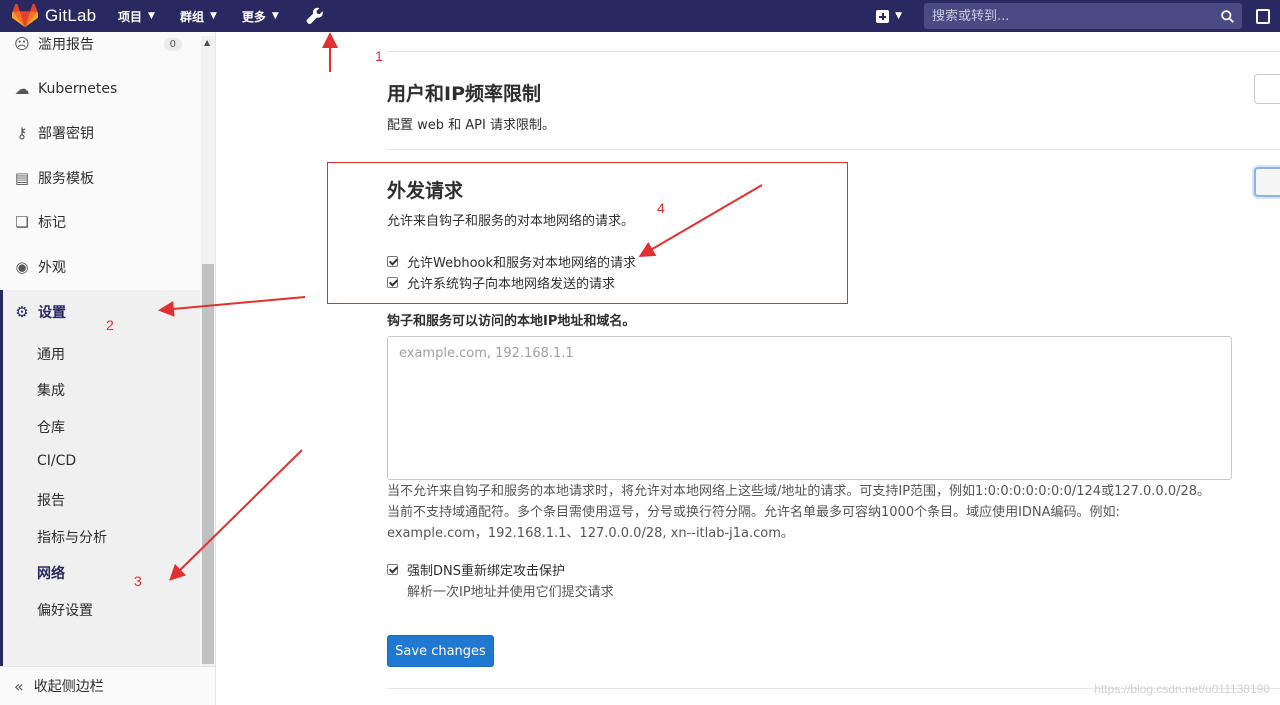  I want to click on sidebar-scrollbar: ▲, so click(208, 351).